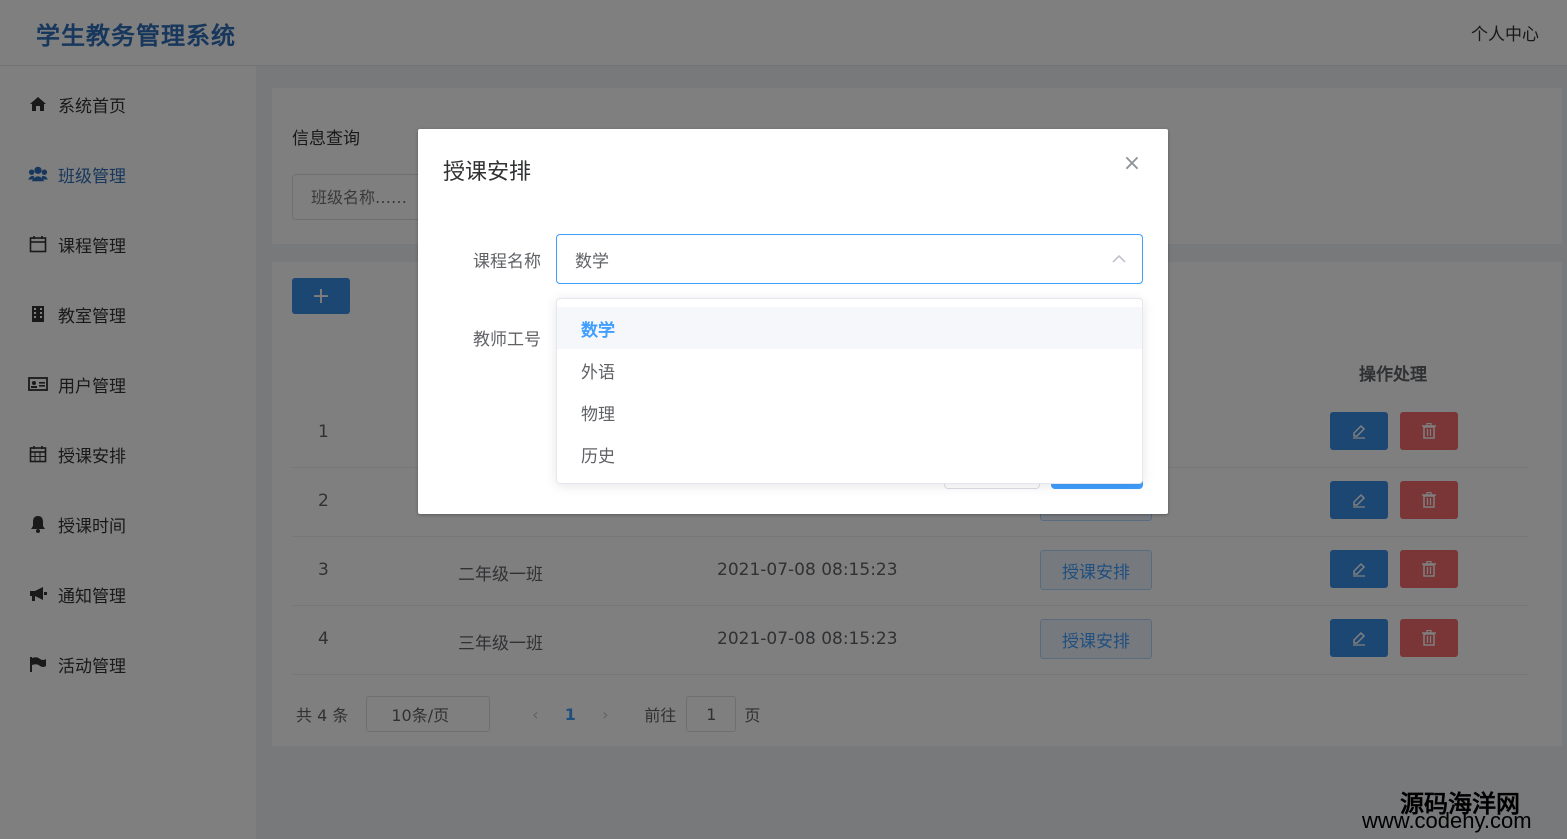 The width and height of the screenshot is (1567, 839). What do you see at coordinates (849, 454) in the screenshot?
I see `dropdown-option: 历史` at bounding box center [849, 454].